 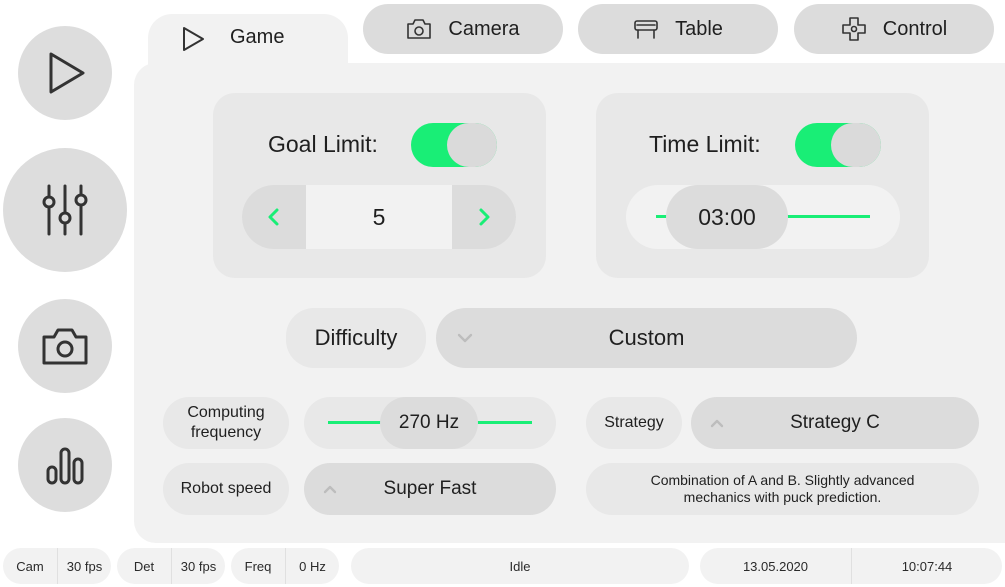 I want to click on decrement-button, so click(x=274, y=217).